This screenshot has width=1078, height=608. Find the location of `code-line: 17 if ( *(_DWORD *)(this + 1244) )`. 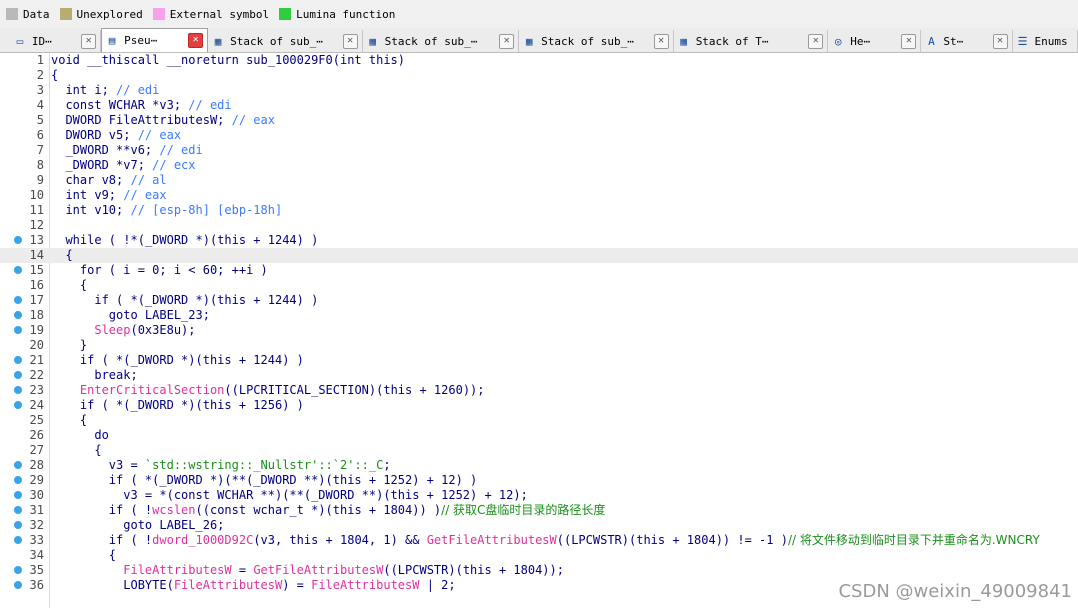

code-line: 17 if ( *(_DWORD *)(this + 1244) ) is located at coordinates (539, 300).